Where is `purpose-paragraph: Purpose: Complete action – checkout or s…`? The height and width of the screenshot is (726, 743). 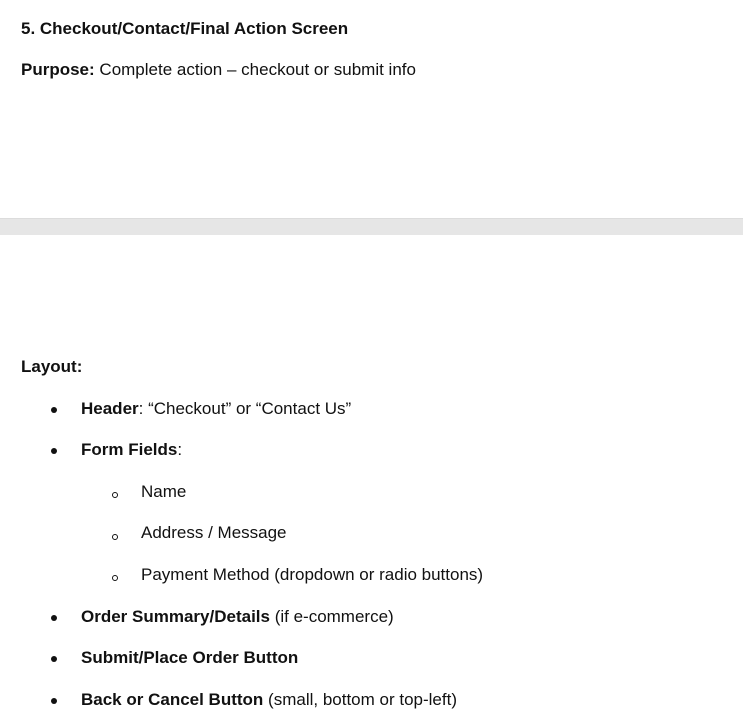 purpose-paragraph: Purpose: Complete action – checkout or s… is located at coordinates (218, 70).